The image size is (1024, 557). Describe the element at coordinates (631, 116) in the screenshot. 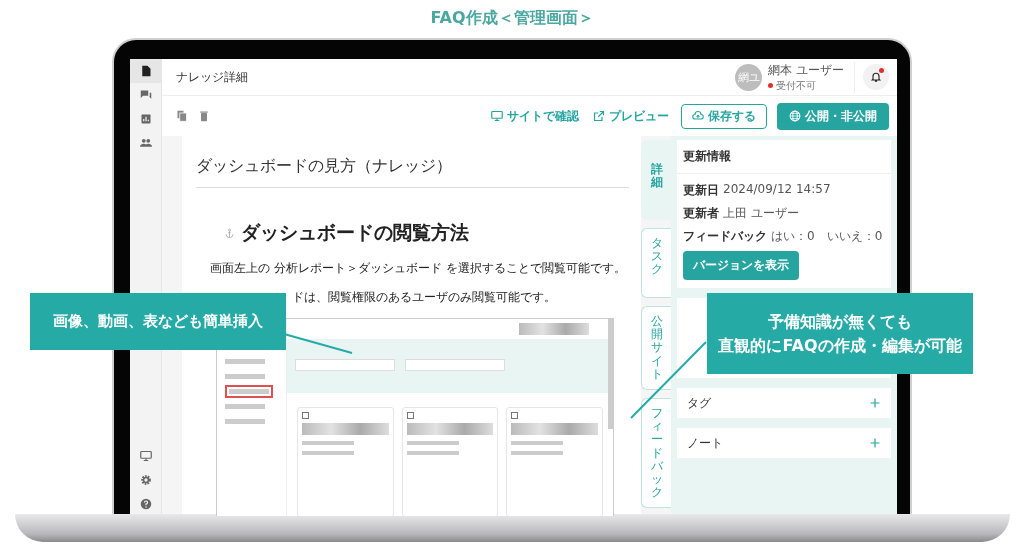

I see `toolbar-link: プレビュー` at that location.